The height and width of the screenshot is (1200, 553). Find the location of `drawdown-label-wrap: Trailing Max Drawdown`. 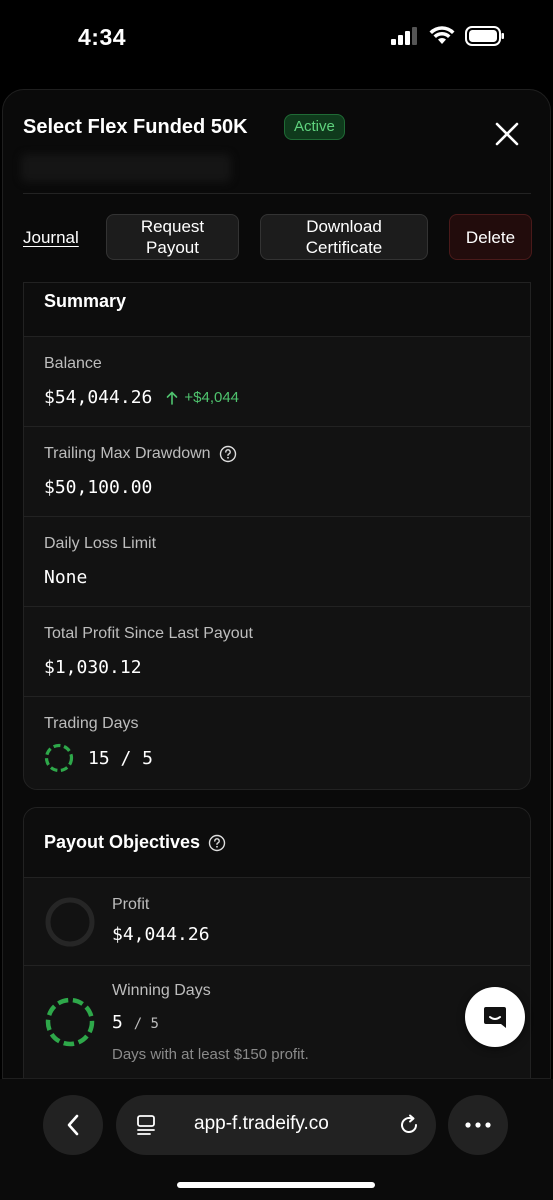

drawdown-label-wrap: Trailing Max Drawdown is located at coordinates (277, 454).